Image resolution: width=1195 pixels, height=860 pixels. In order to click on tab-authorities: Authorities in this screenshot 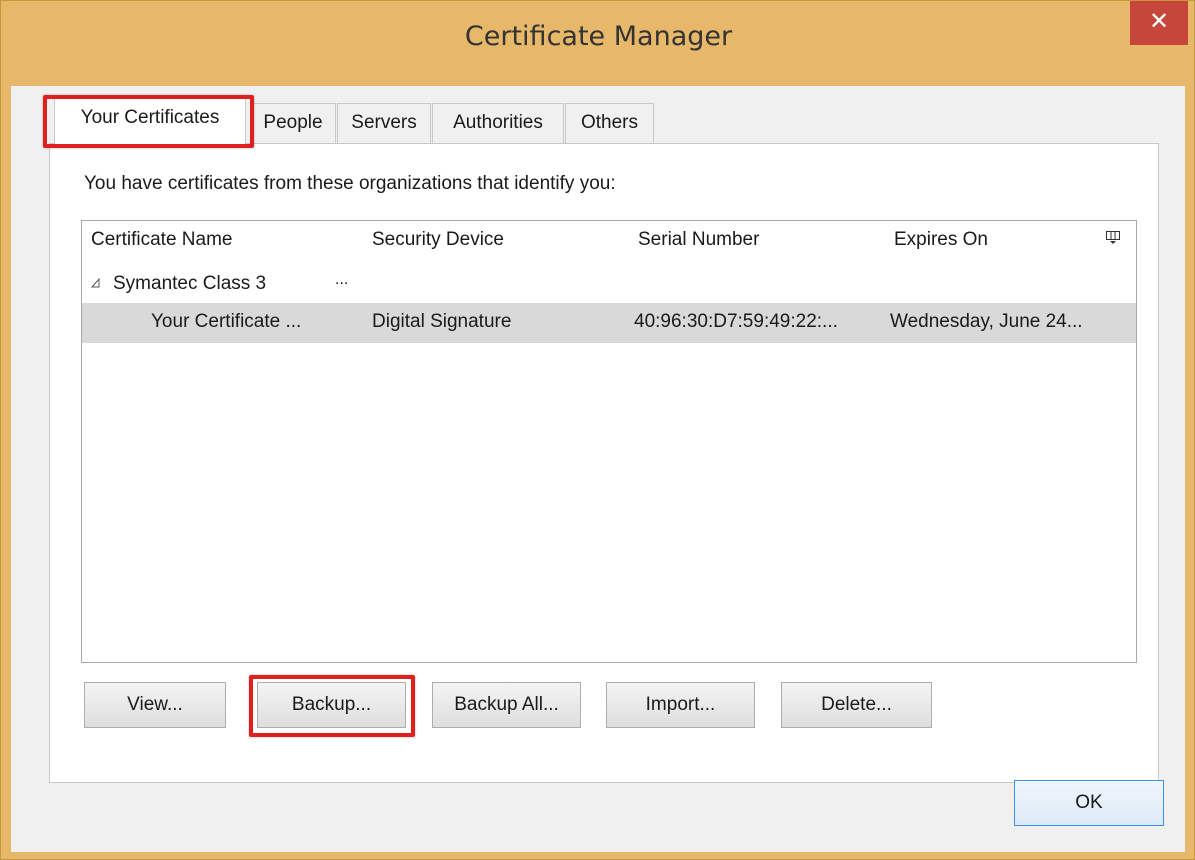, I will do `click(498, 123)`.